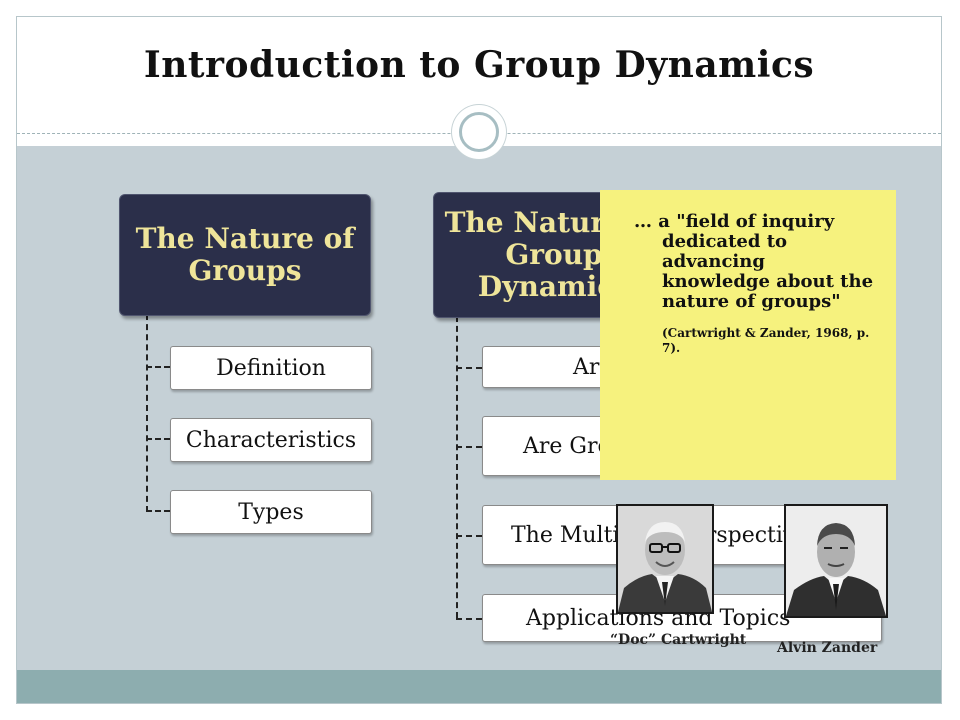 The height and width of the screenshot is (720, 960). What do you see at coordinates (271, 512) in the screenshot?
I see `item-types: Types` at bounding box center [271, 512].